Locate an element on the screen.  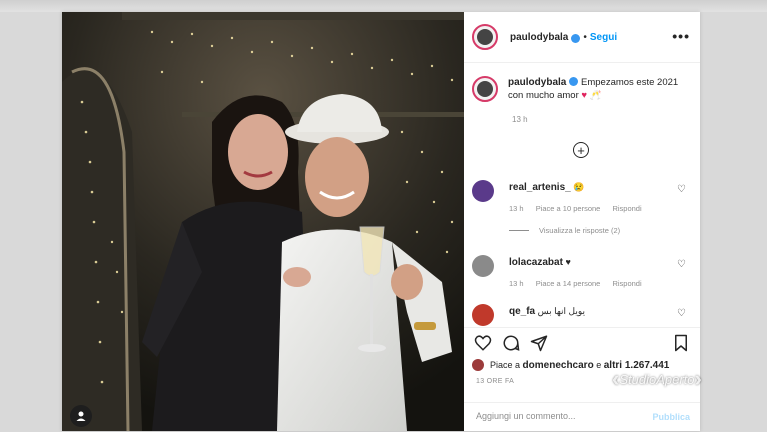
liker-username: domenechcaro is located at coordinates (558, 365).